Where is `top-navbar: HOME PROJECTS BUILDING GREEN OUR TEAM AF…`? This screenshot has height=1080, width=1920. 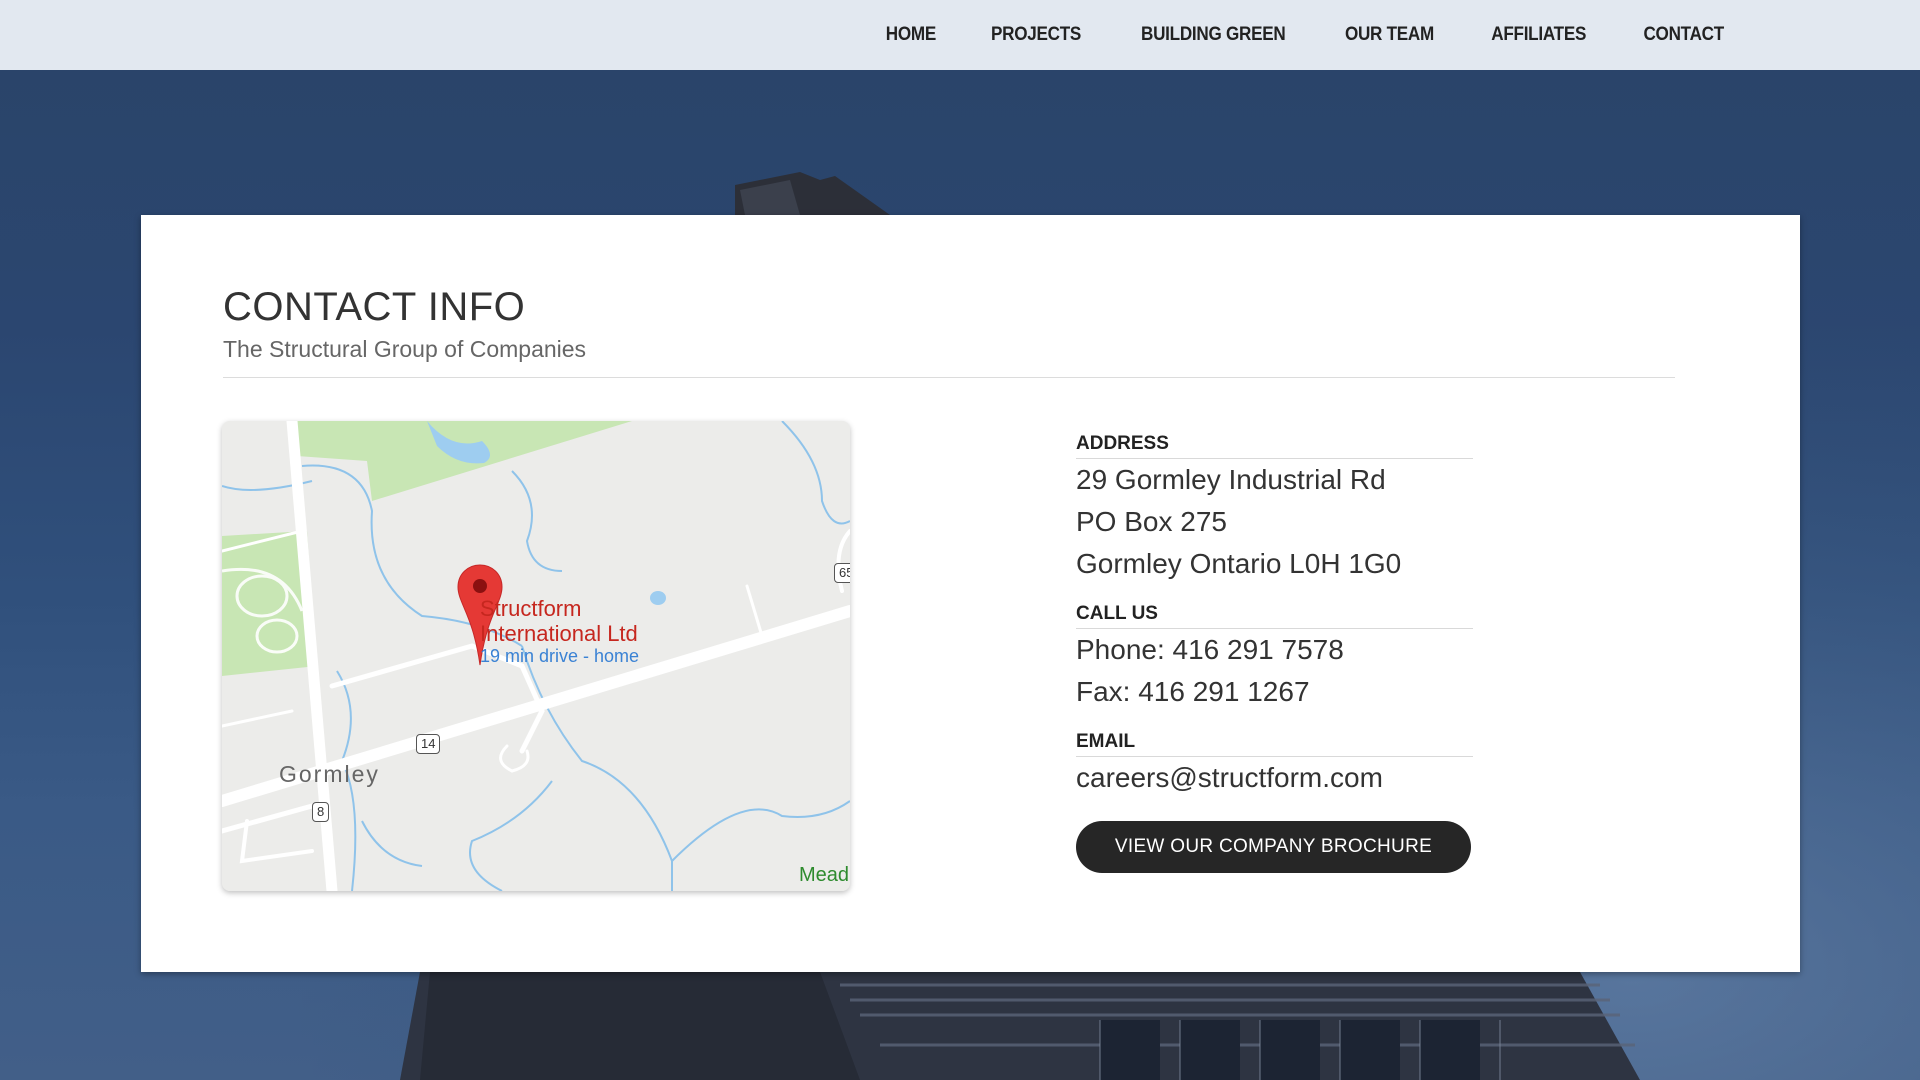
top-navbar: HOME PROJECTS BUILDING GREEN OUR TEAM AF… is located at coordinates (960, 35).